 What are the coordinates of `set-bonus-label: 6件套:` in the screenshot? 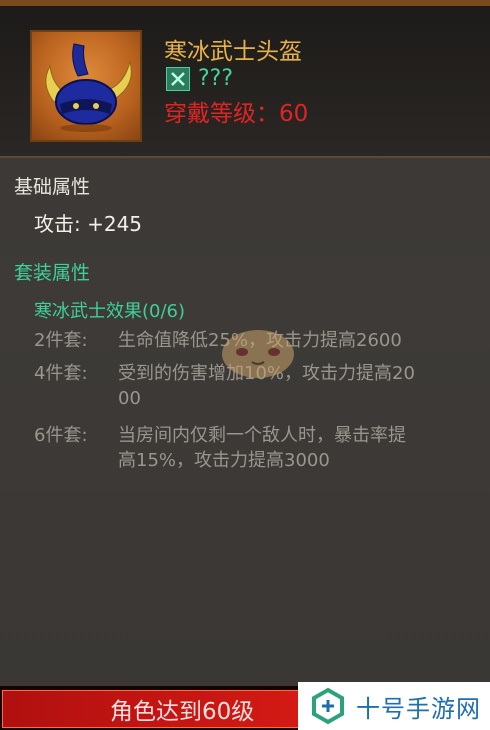 It's located at (61, 435).